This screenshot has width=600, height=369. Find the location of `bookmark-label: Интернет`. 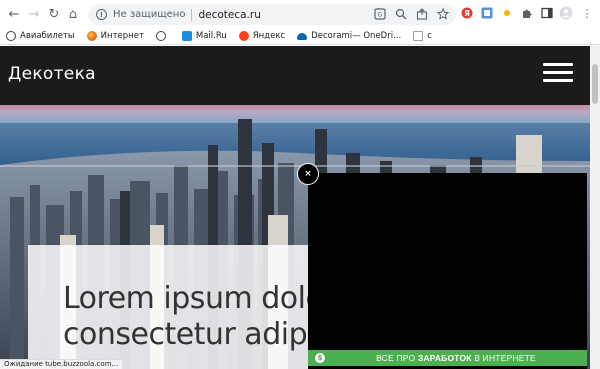

bookmark-label: Интернет is located at coordinates (122, 36).